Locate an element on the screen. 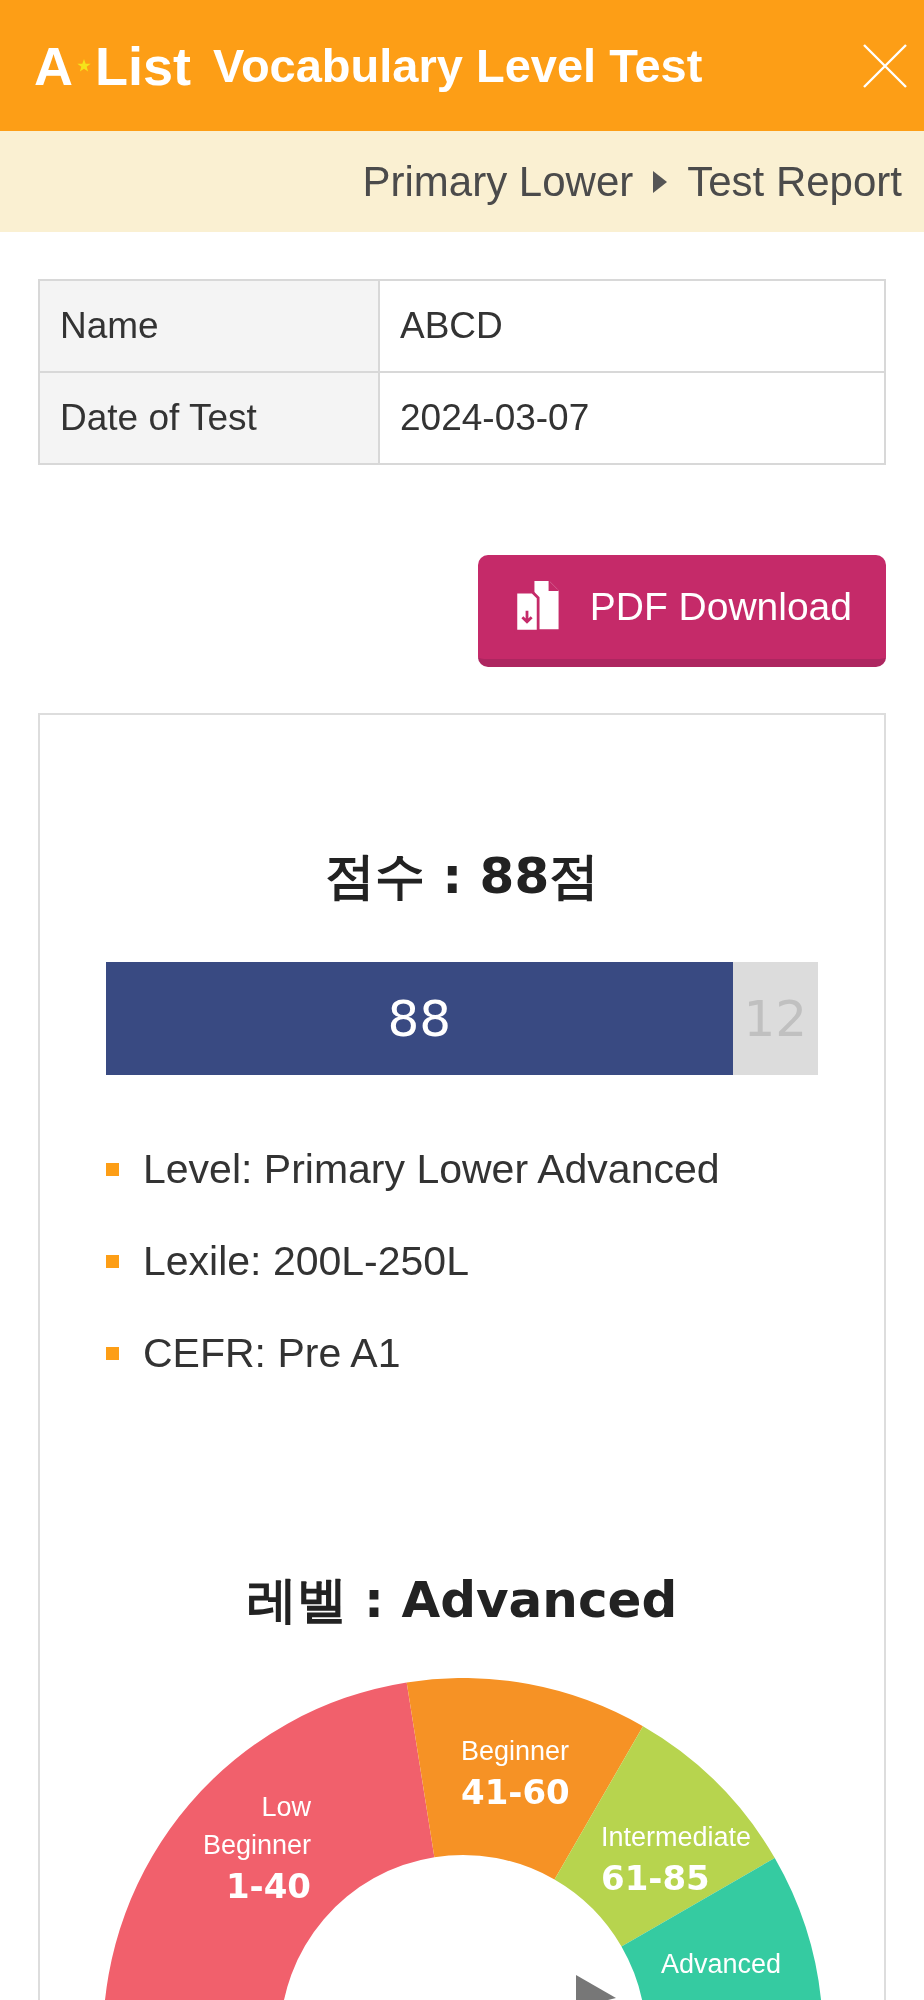 The height and width of the screenshot is (2000, 924). app-title: Vocabulary Level Test is located at coordinates (458, 65).